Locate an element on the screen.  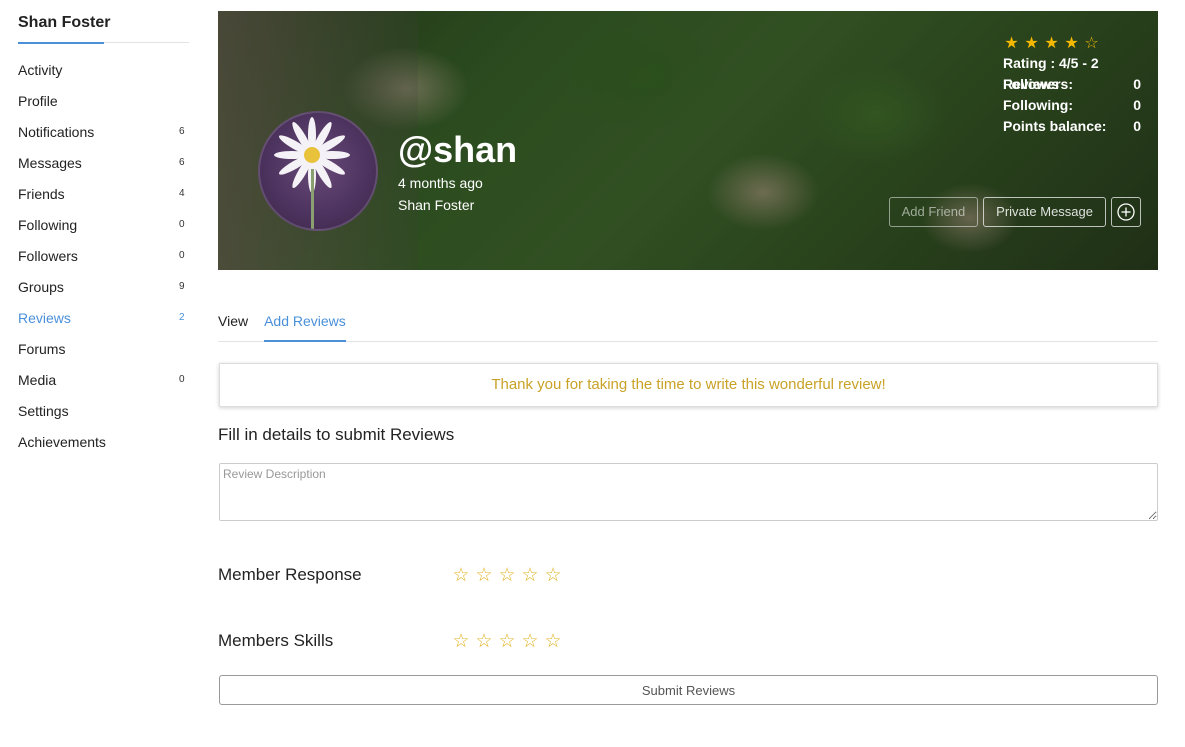
plus-circle-icon is located at coordinates (1126, 212).